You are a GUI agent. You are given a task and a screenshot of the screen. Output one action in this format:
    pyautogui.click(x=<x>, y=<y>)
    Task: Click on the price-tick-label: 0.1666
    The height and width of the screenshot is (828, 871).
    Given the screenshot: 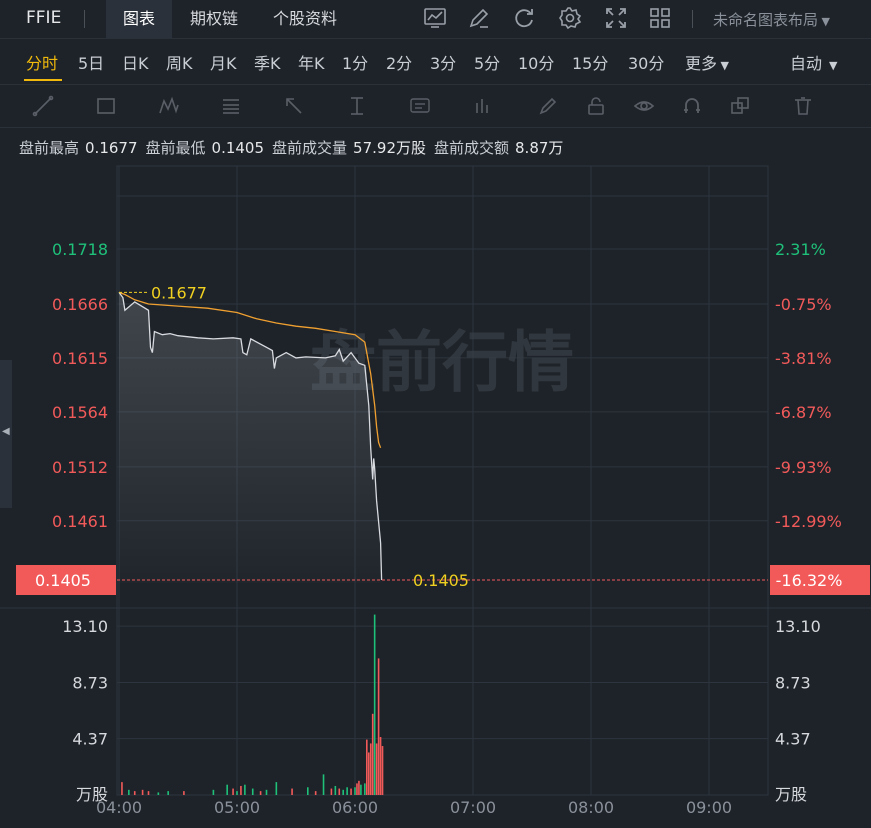 What is the action you would take?
    pyautogui.click(x=80, y=304)
    